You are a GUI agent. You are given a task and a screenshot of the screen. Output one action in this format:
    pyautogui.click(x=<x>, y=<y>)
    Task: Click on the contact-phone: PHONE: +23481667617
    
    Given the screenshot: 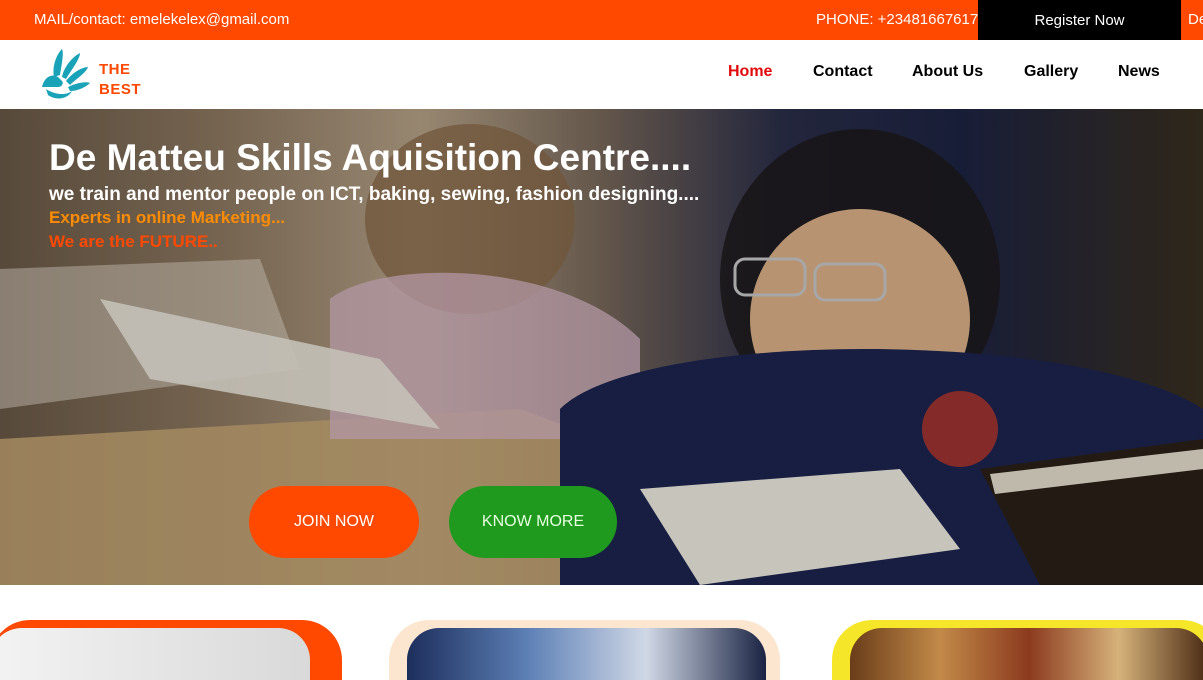 What is the action you would take?
    pyautogui.click(x=897, y=19)
    